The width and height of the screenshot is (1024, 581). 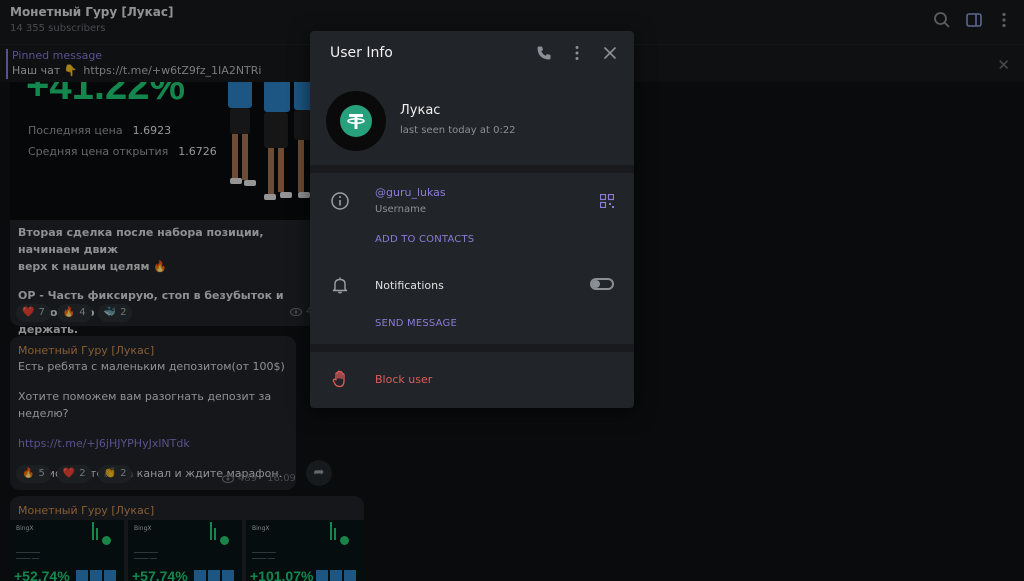 What do you see at coordinates (340, 285) in the screenshot?
I see `bell-icon` at bounding box center [340, 285].